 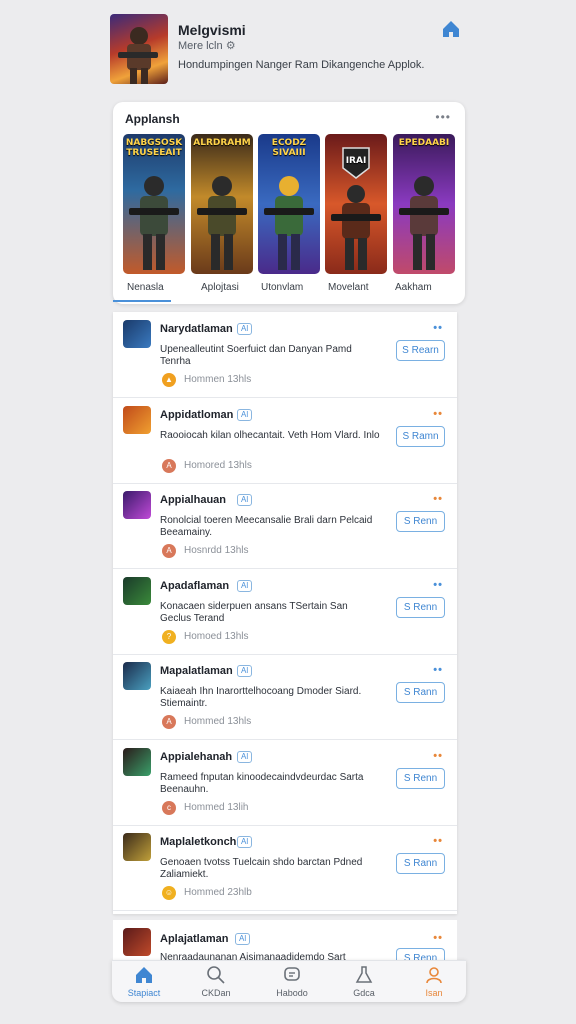 What do you see at coordinates (230, 46) in the screenshot?
I see `settings-icon: ⚙` at bounding box center [230, 46].